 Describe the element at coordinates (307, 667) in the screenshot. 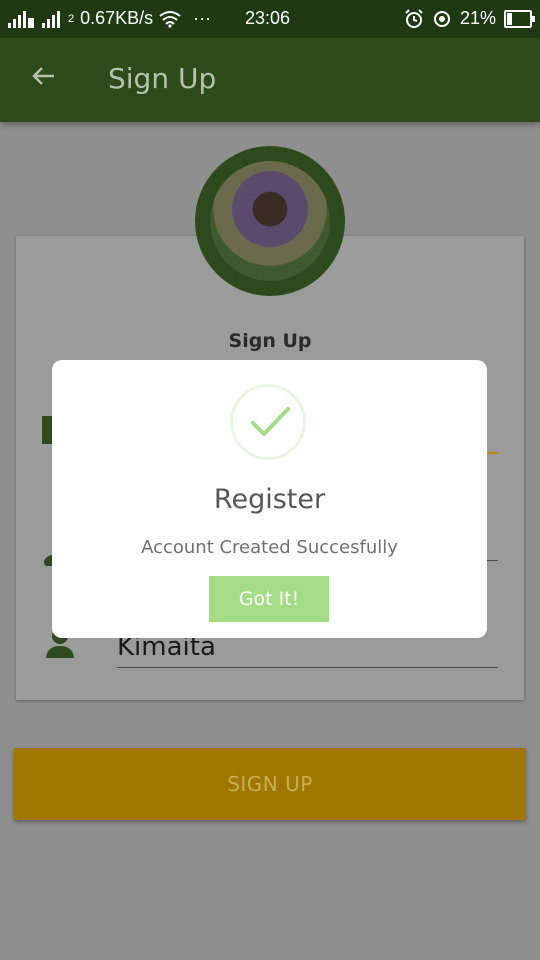

I see `last-name-field-underline` at that location.